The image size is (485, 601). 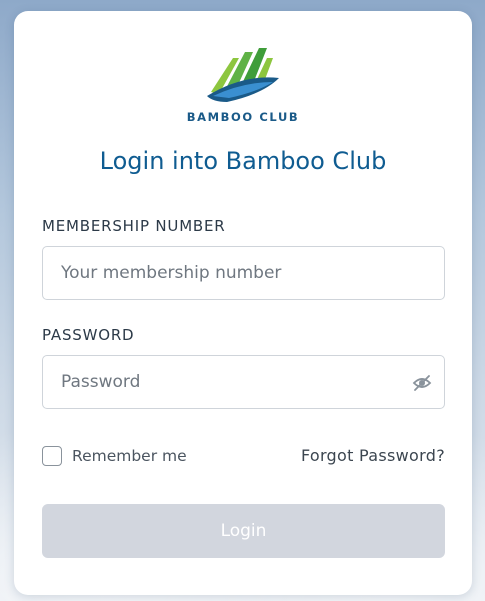 I want to click on remember-me-label: Remember me, so click(x=129, y=456).